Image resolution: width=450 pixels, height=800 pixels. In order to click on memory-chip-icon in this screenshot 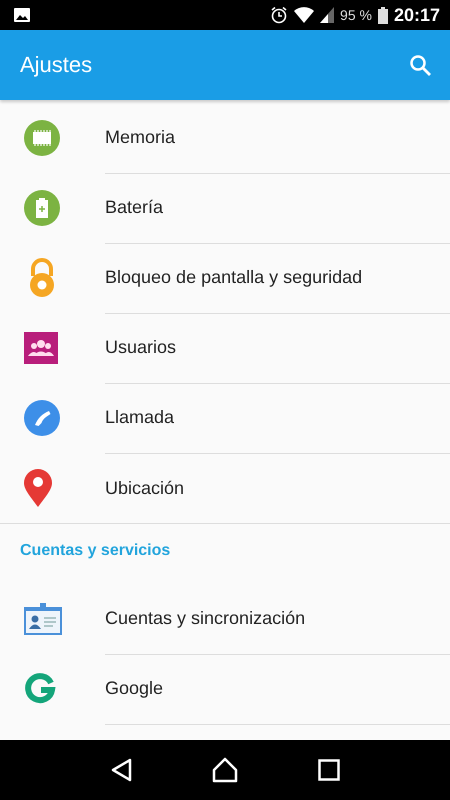, I will do `click(42, 138)`.